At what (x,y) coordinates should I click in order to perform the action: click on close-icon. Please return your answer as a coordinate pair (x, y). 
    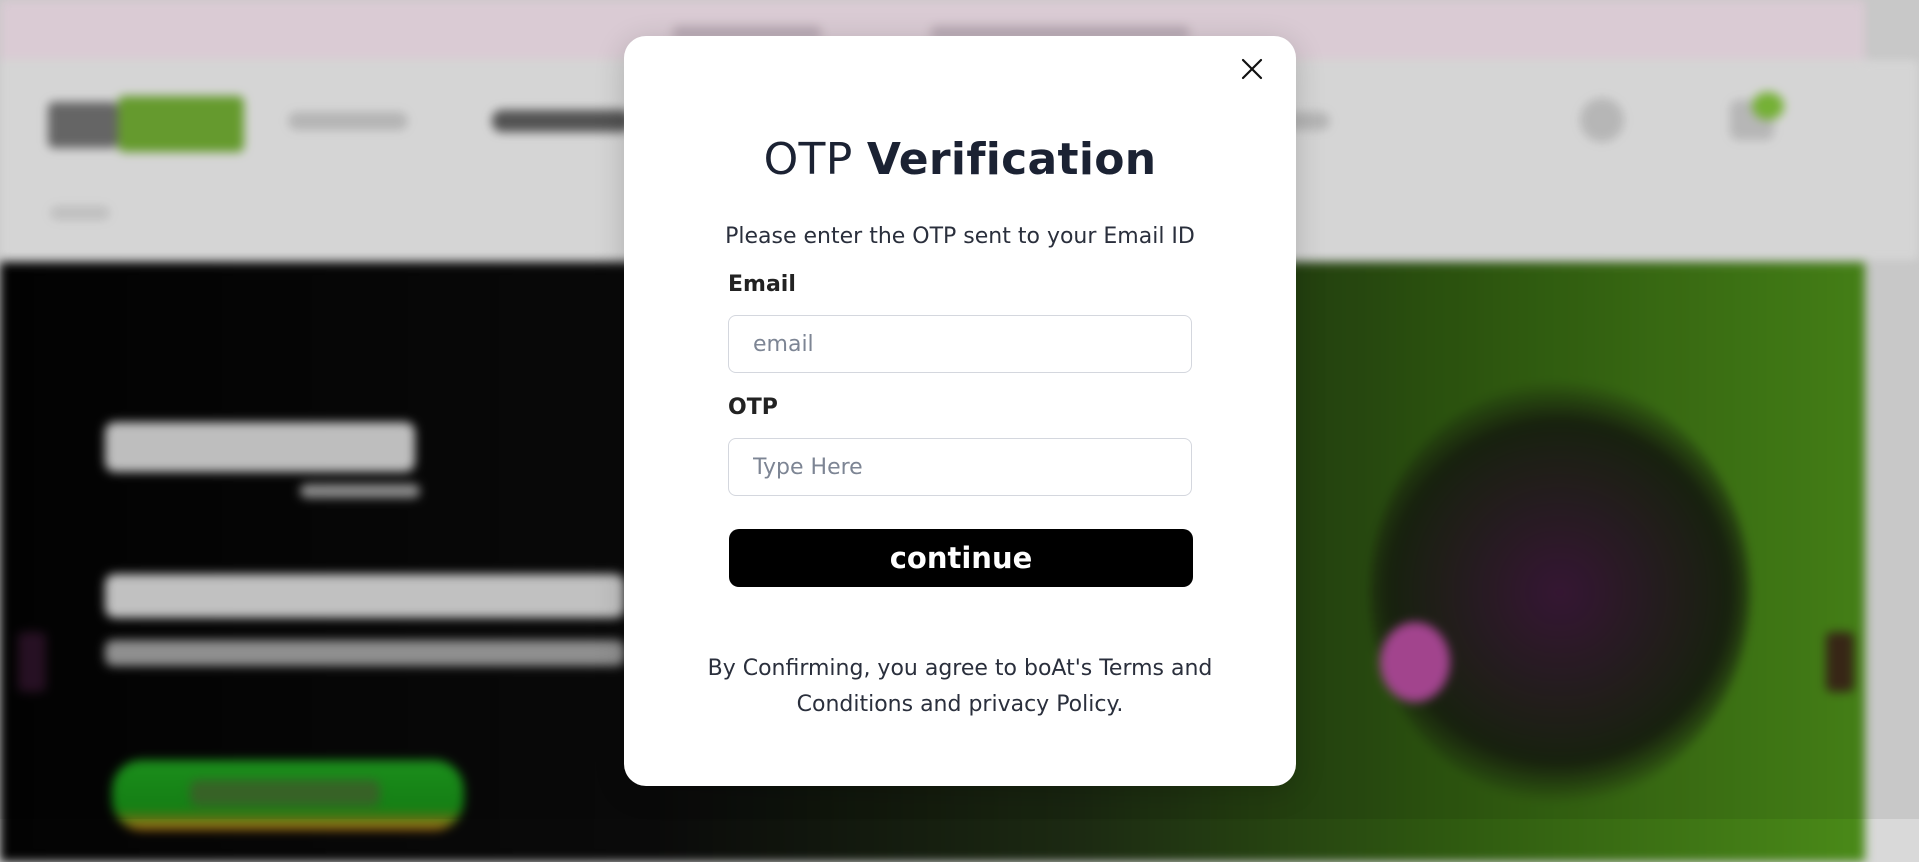
    Looking at the image, I should click on (1252, 69).